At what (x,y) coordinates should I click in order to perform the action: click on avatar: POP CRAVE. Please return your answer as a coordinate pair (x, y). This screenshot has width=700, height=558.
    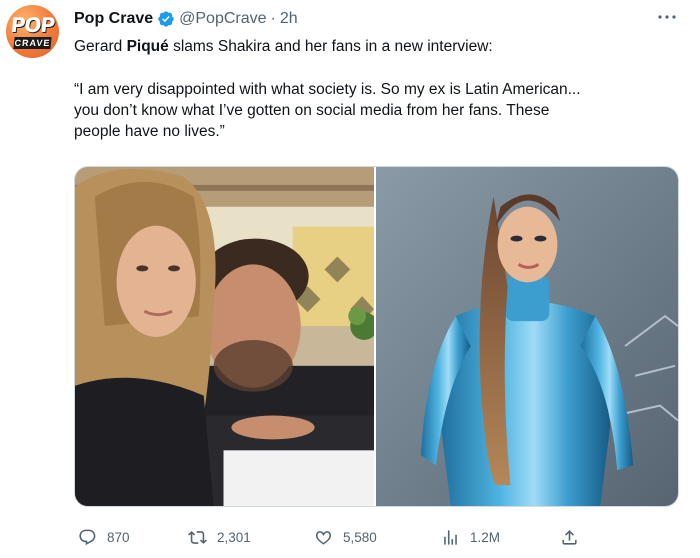
    Looking at the image, I should click on (32, 31).